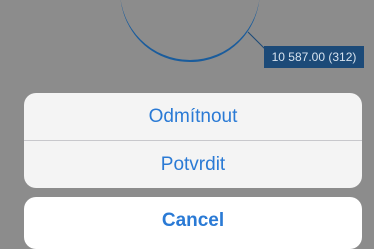  Describe the element at coordinates (314, 57) in the screenshot. I see `chart-value-label: 10 587.00 (312)` at that location.